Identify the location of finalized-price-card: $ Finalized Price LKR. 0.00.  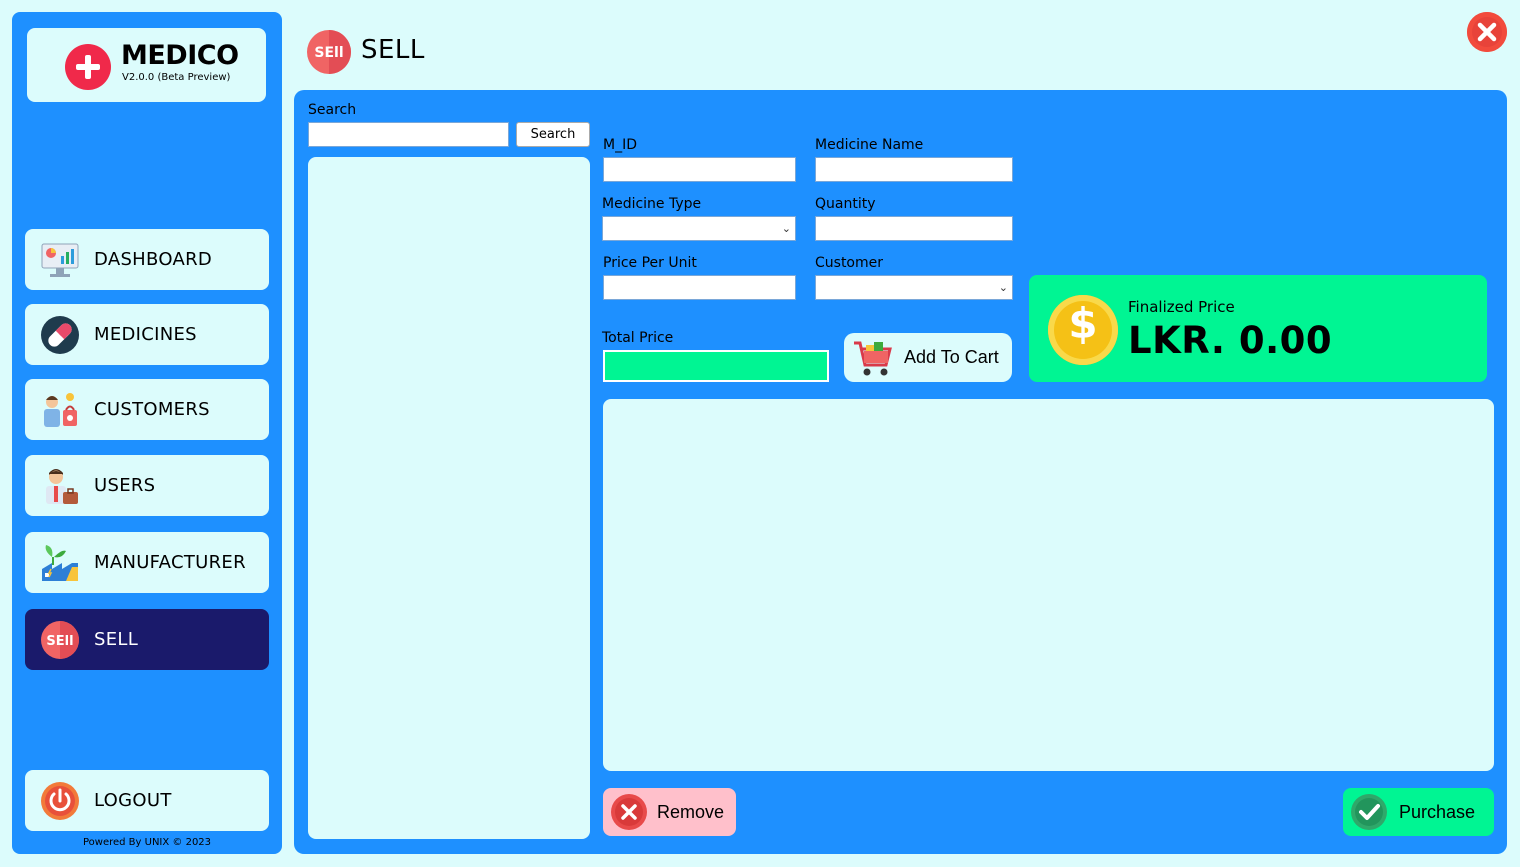
(1258, 328).